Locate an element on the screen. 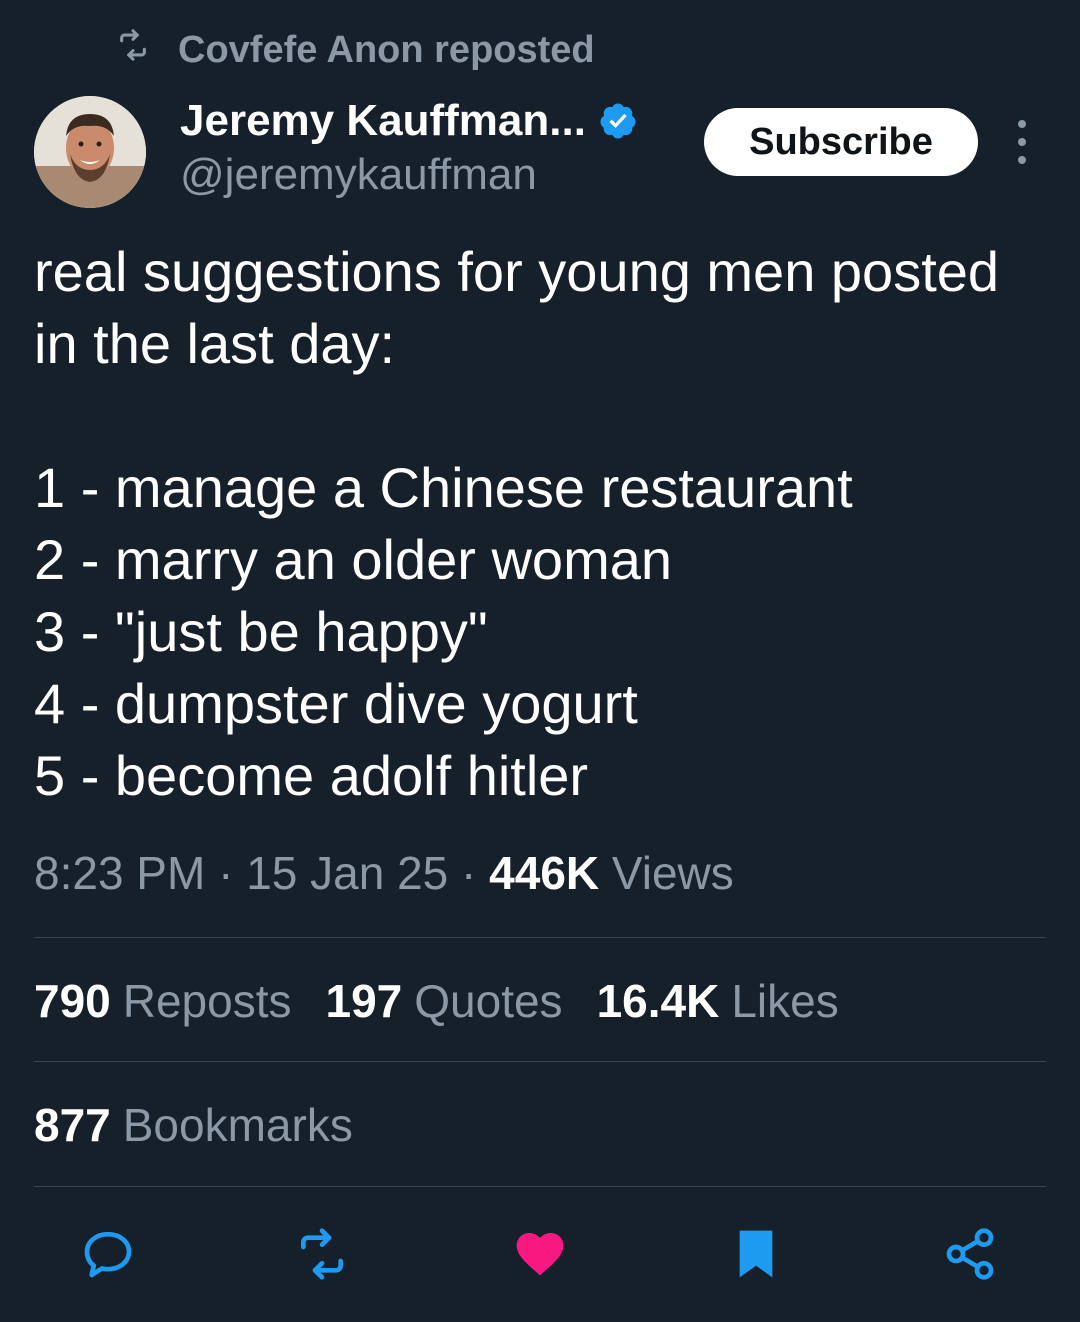  share-icon is located at coordinates (970, 1254).